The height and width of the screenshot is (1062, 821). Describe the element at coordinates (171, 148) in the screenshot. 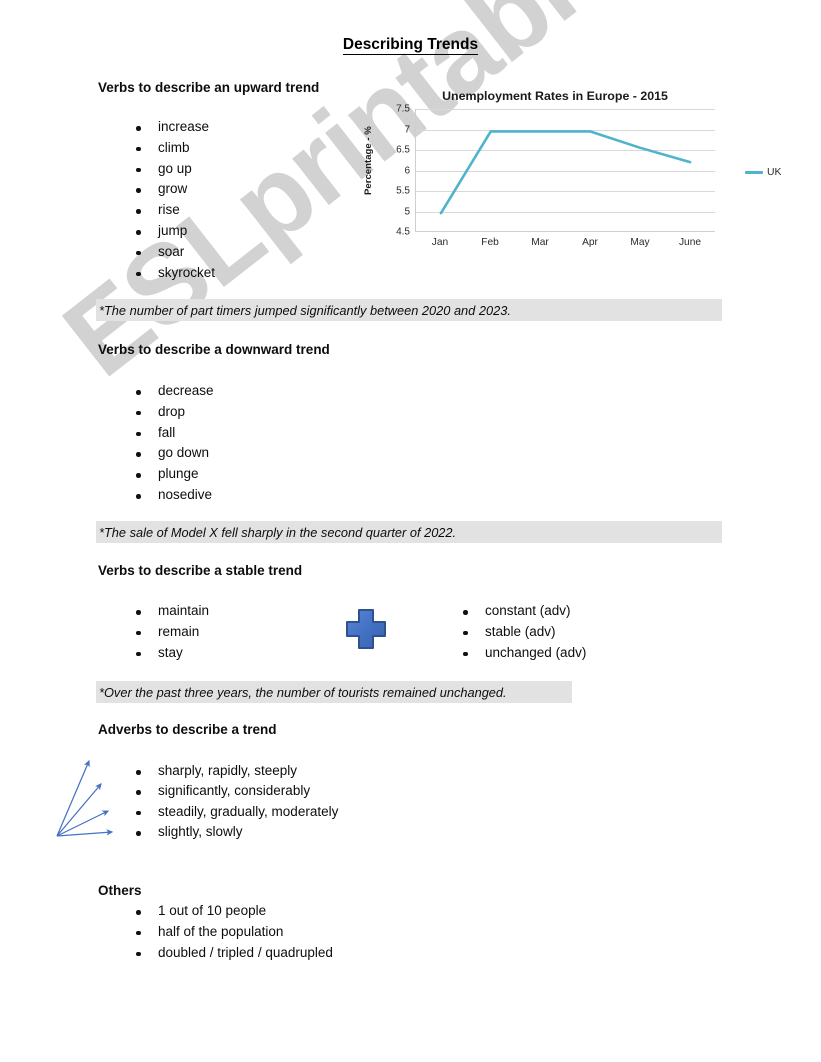

I see `list-item: climb` at that location.